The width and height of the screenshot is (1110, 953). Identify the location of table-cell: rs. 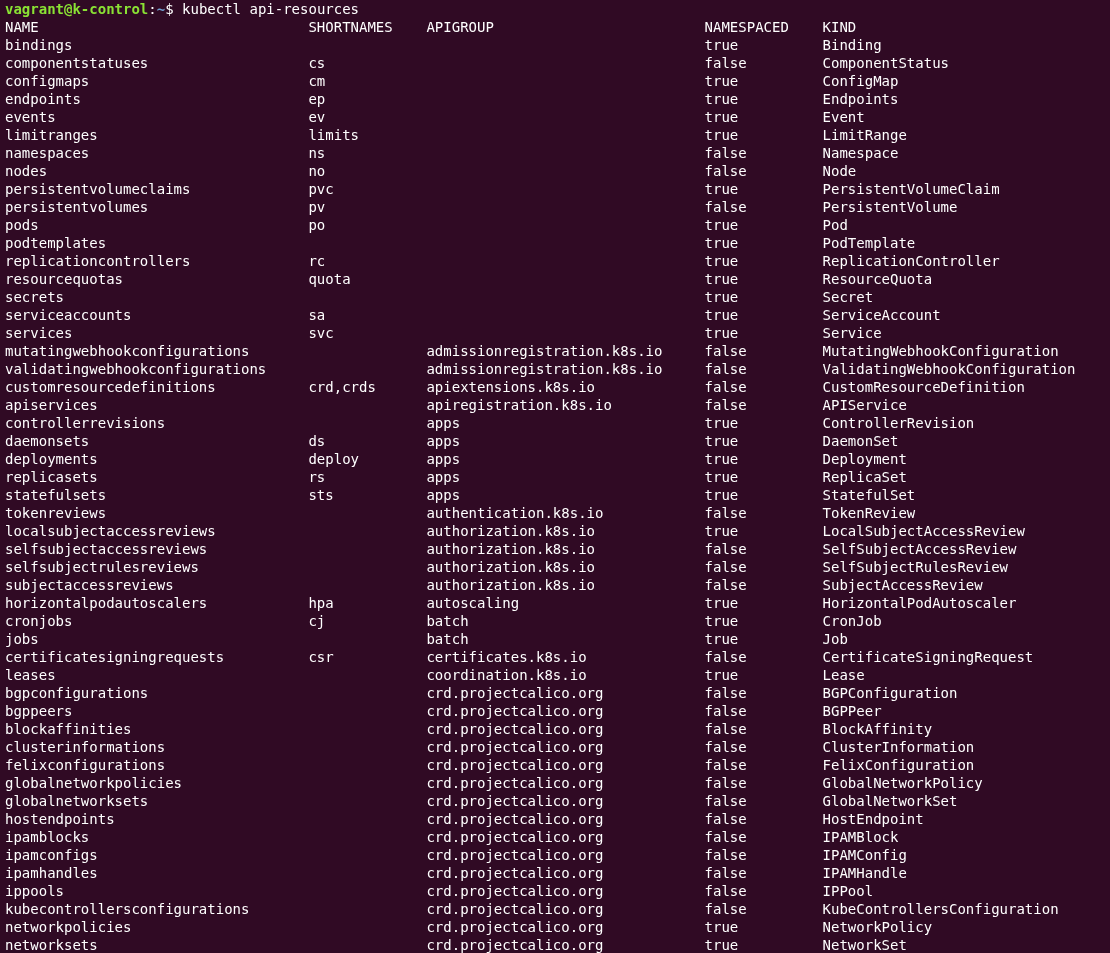
(317, 477).